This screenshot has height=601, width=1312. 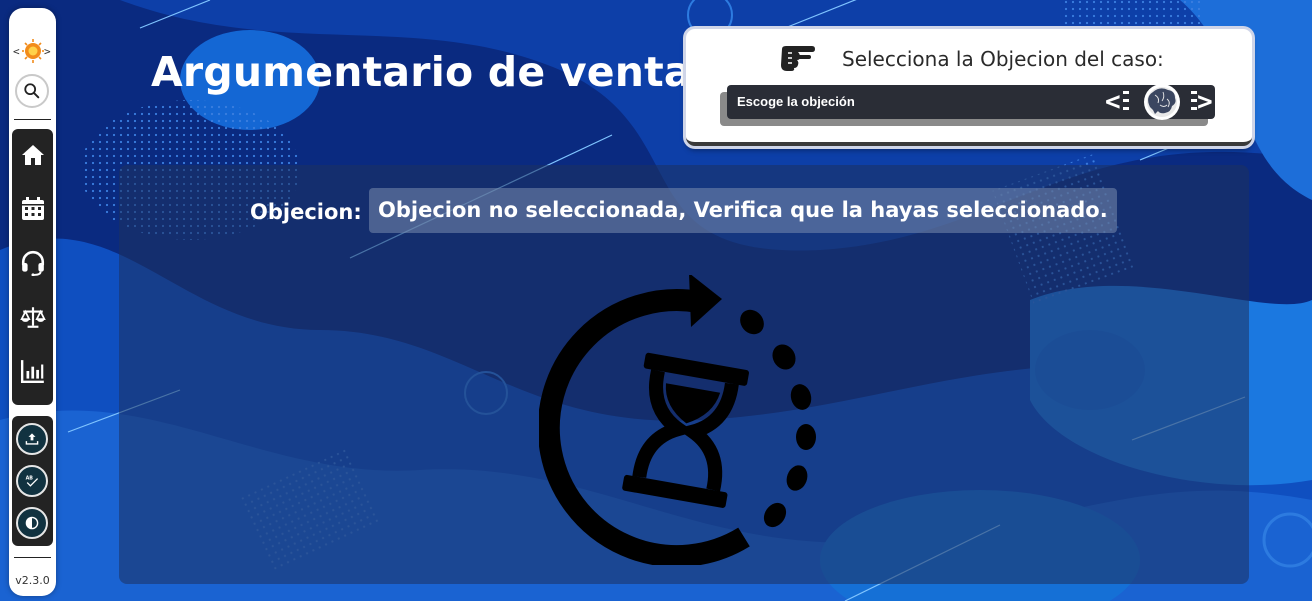 I want to click on sidebar-tools: AB, so click(x=32, y=481).